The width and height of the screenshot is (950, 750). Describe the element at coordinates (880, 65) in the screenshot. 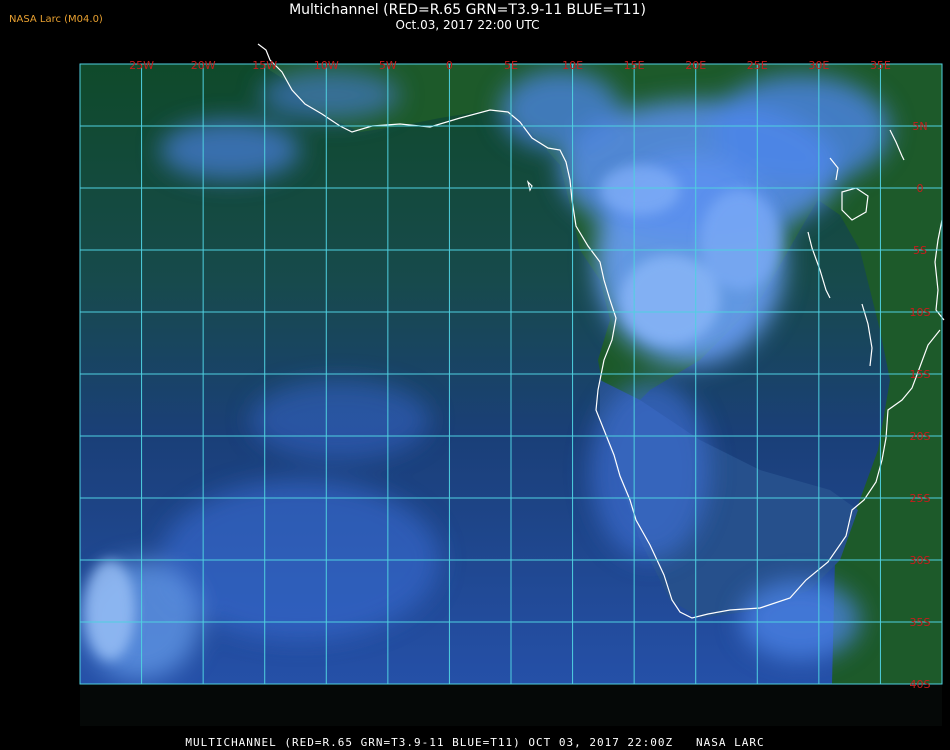

I see `lon-label-35e: 35E` at that location.